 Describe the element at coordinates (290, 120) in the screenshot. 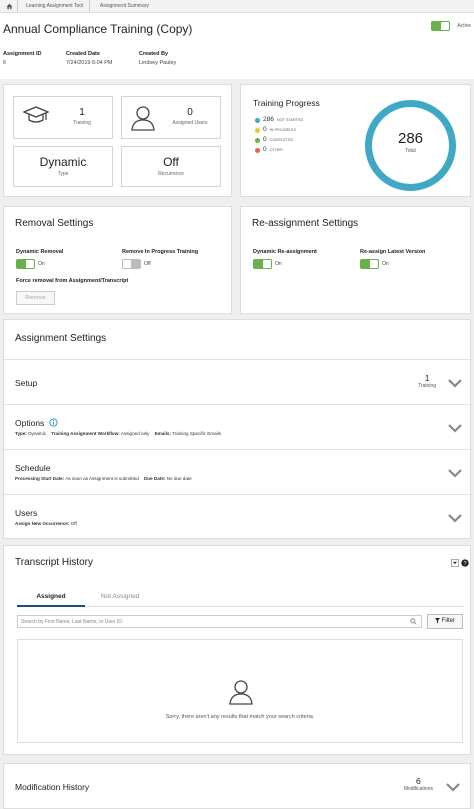

I see `legend-name: NOT STARTED` at that location.